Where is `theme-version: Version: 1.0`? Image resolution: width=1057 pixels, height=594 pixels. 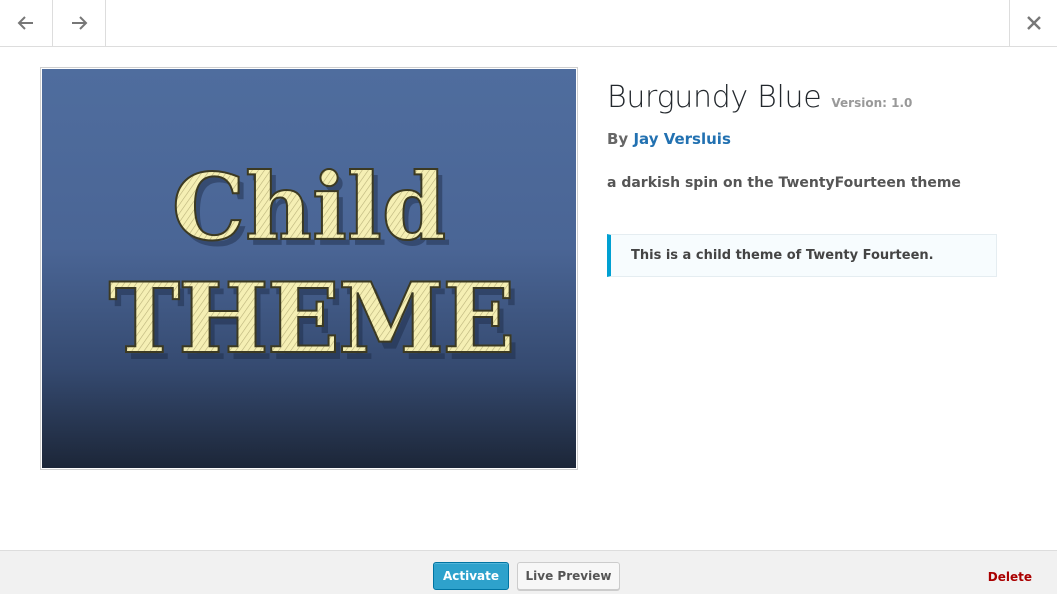
theme-version: Version: 1.0 is located at coordinates (872, 103).